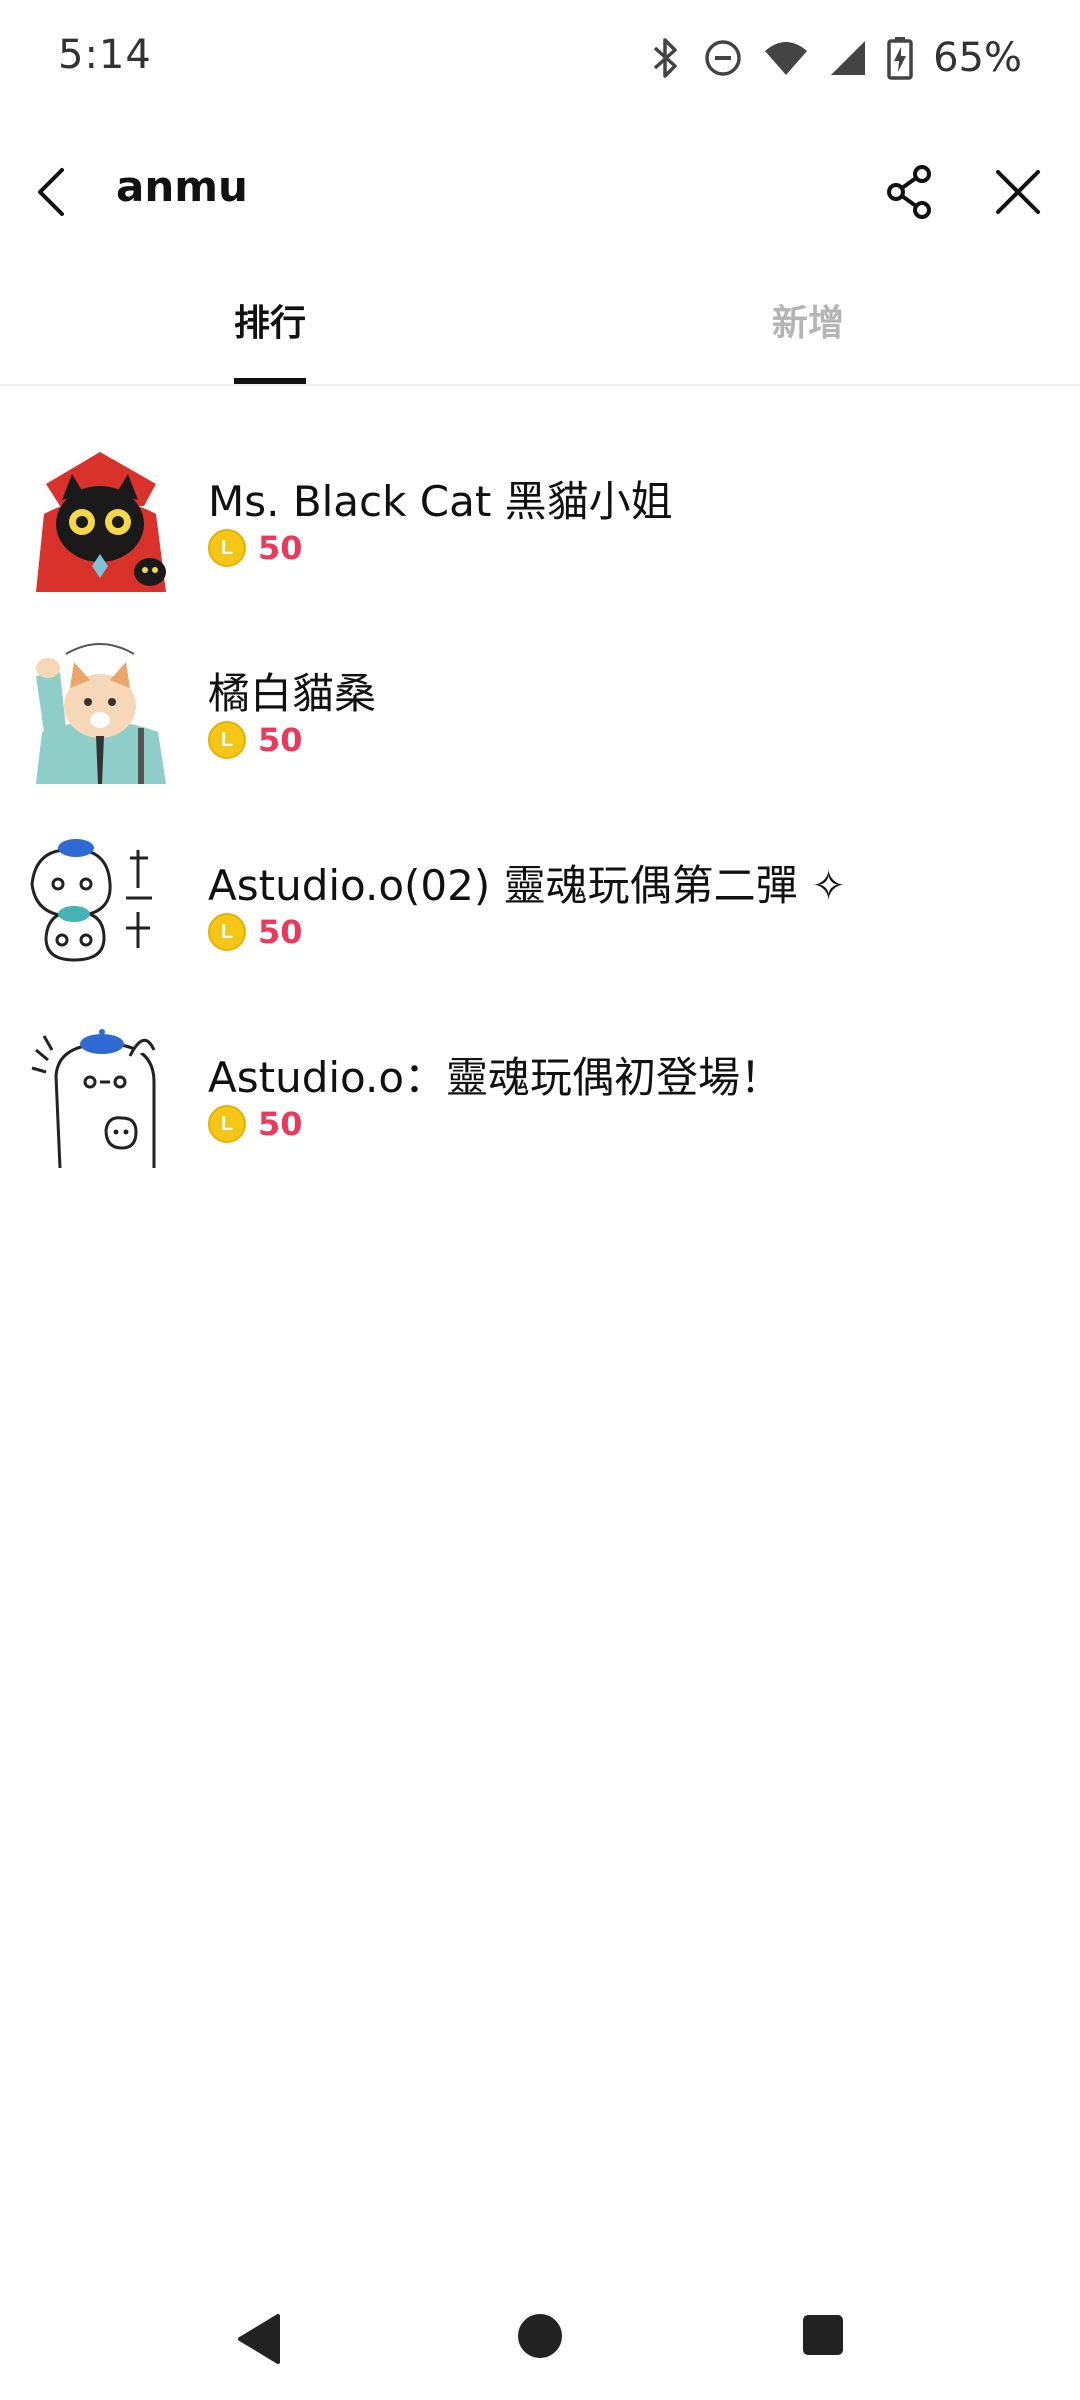  I want to click on nav-home-button, so click(540, 2338).